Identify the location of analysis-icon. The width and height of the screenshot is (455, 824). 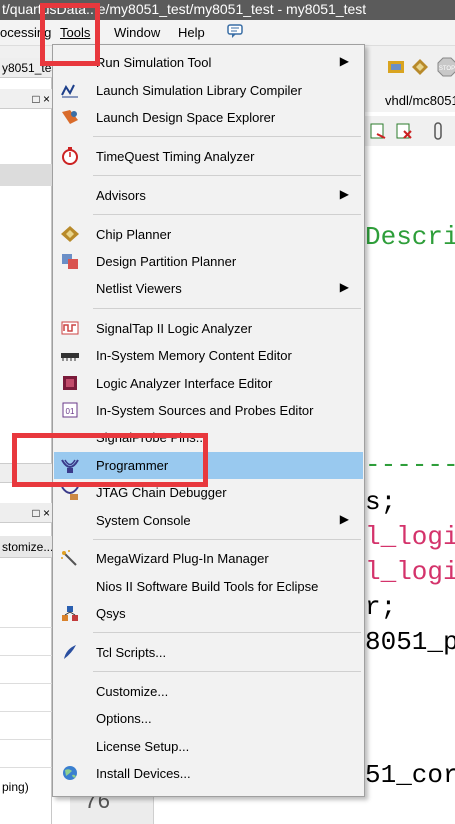
(420, 67).